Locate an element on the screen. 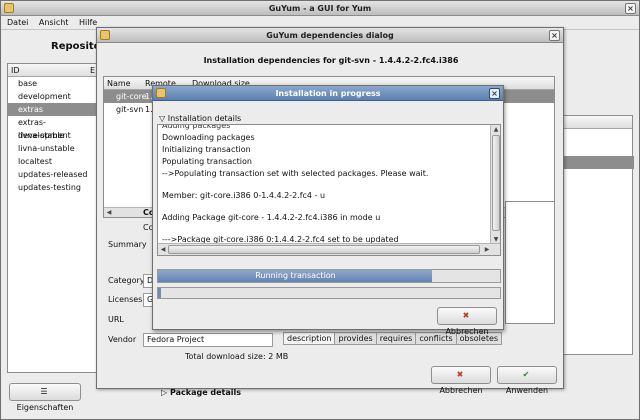  details-expander: ▽ Installation details is located at coordinates (200, 118).